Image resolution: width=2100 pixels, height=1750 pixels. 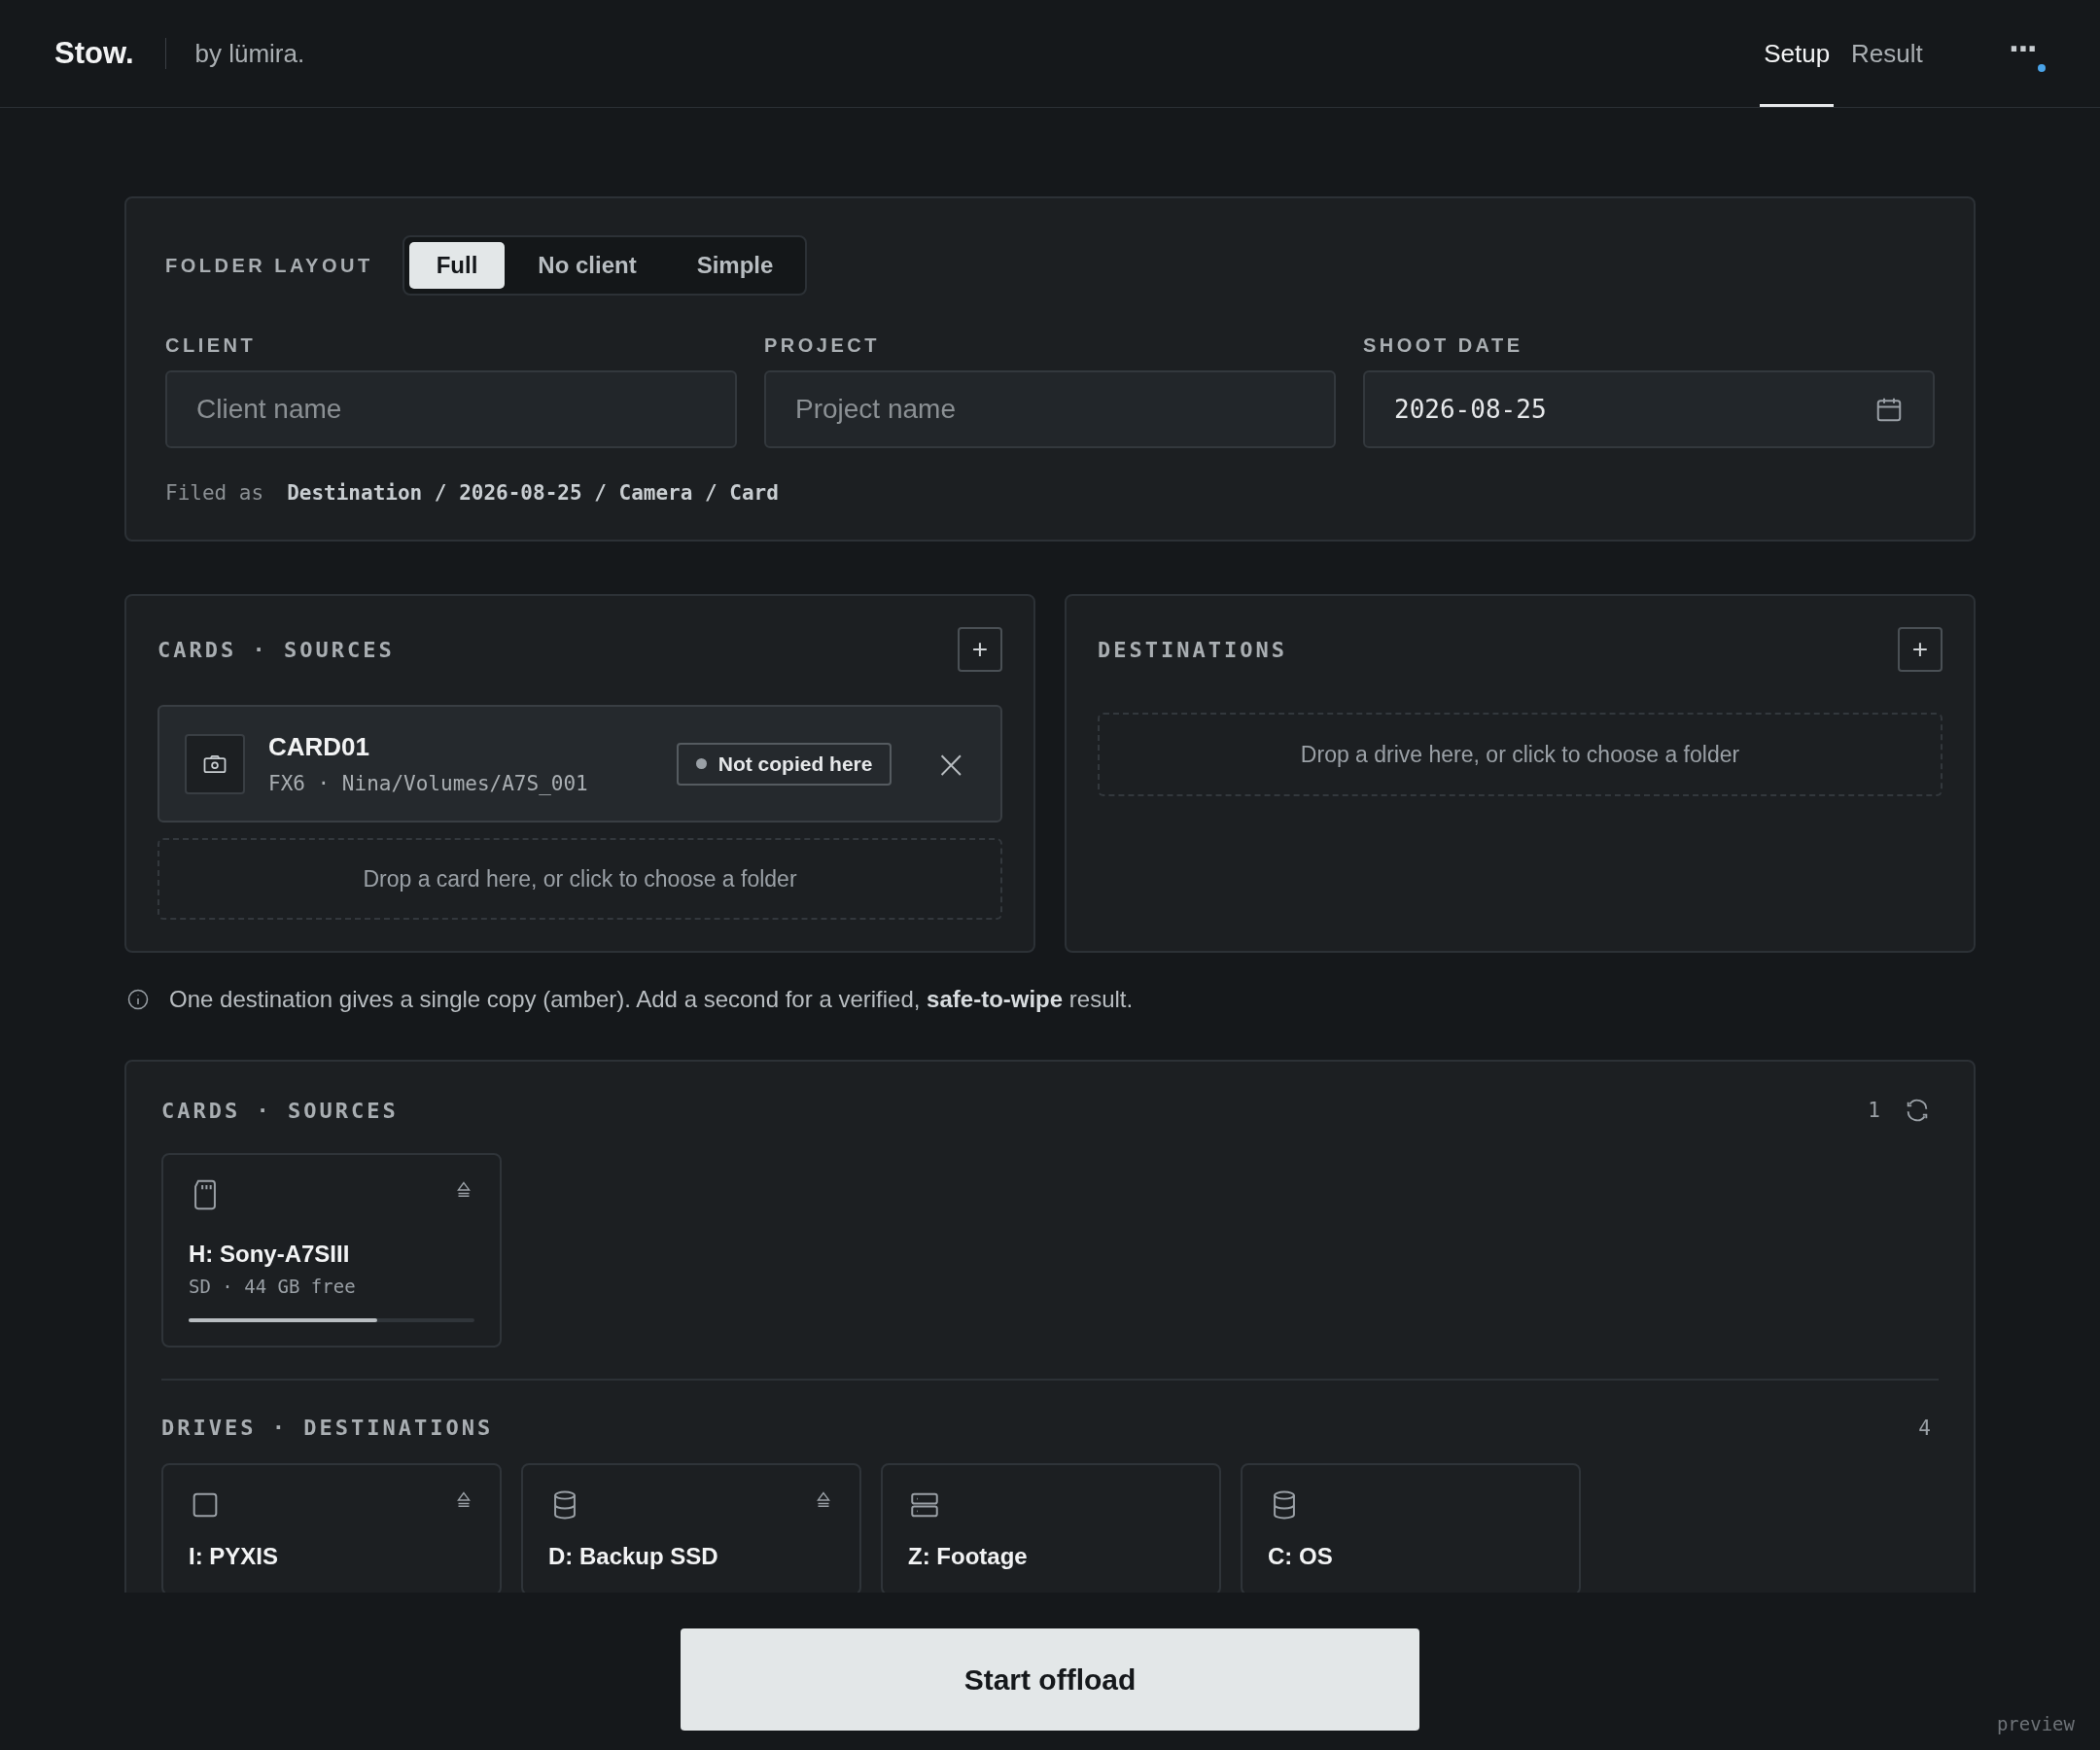 What do you see at coordinates (276, 649) in the screenshot?
I see `panel-title: CARDS · SOURCES` at bounding box center [276, 649].